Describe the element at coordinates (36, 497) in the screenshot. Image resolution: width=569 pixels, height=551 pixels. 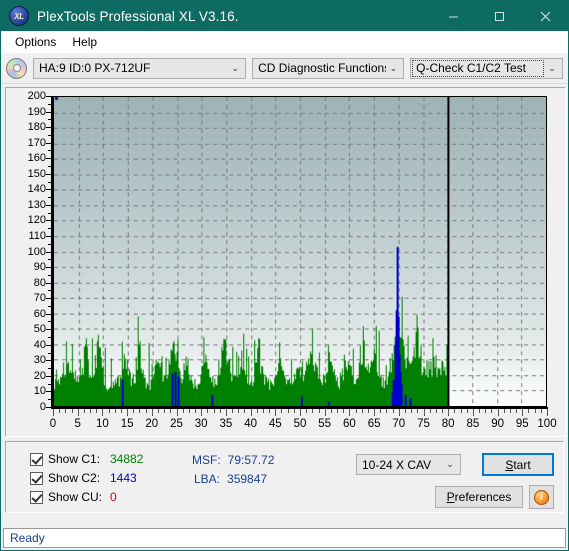
I see `show-cu-checkbox` at that location.